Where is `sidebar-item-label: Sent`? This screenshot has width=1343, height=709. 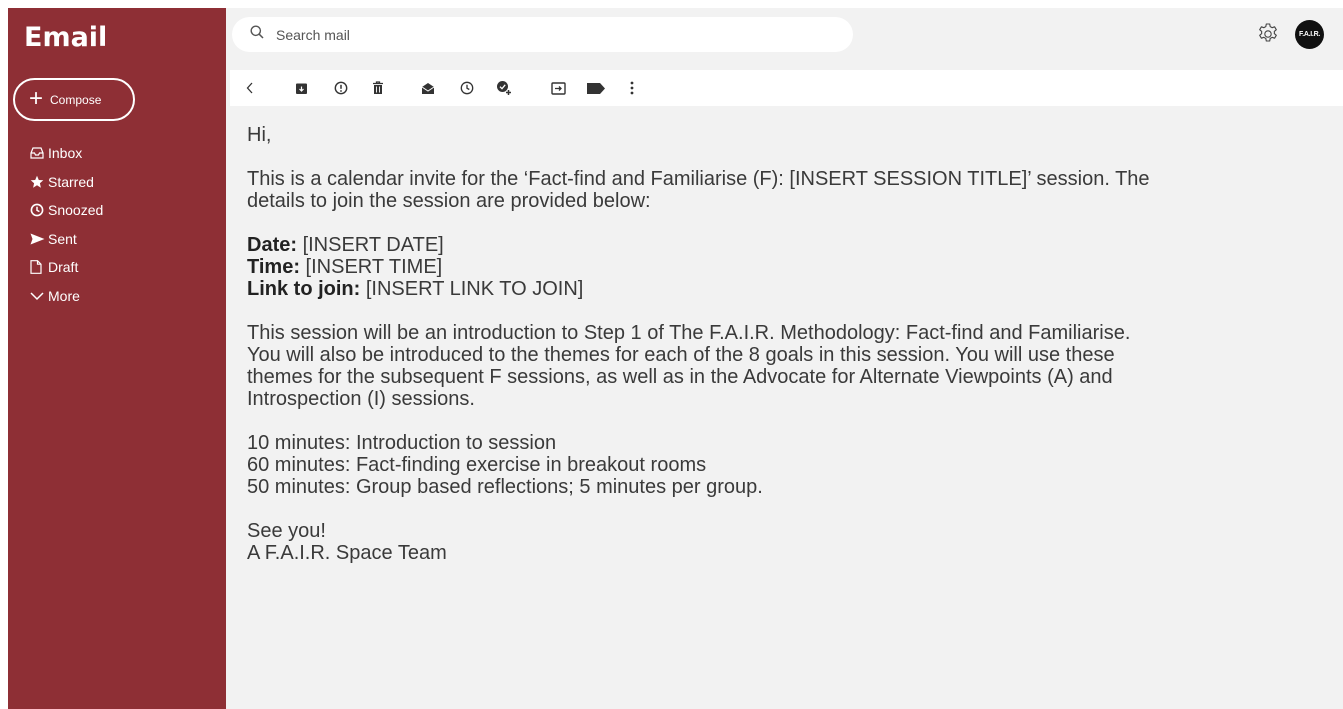
sidebar-item-label: Sent is located at coordinates (62, 238).